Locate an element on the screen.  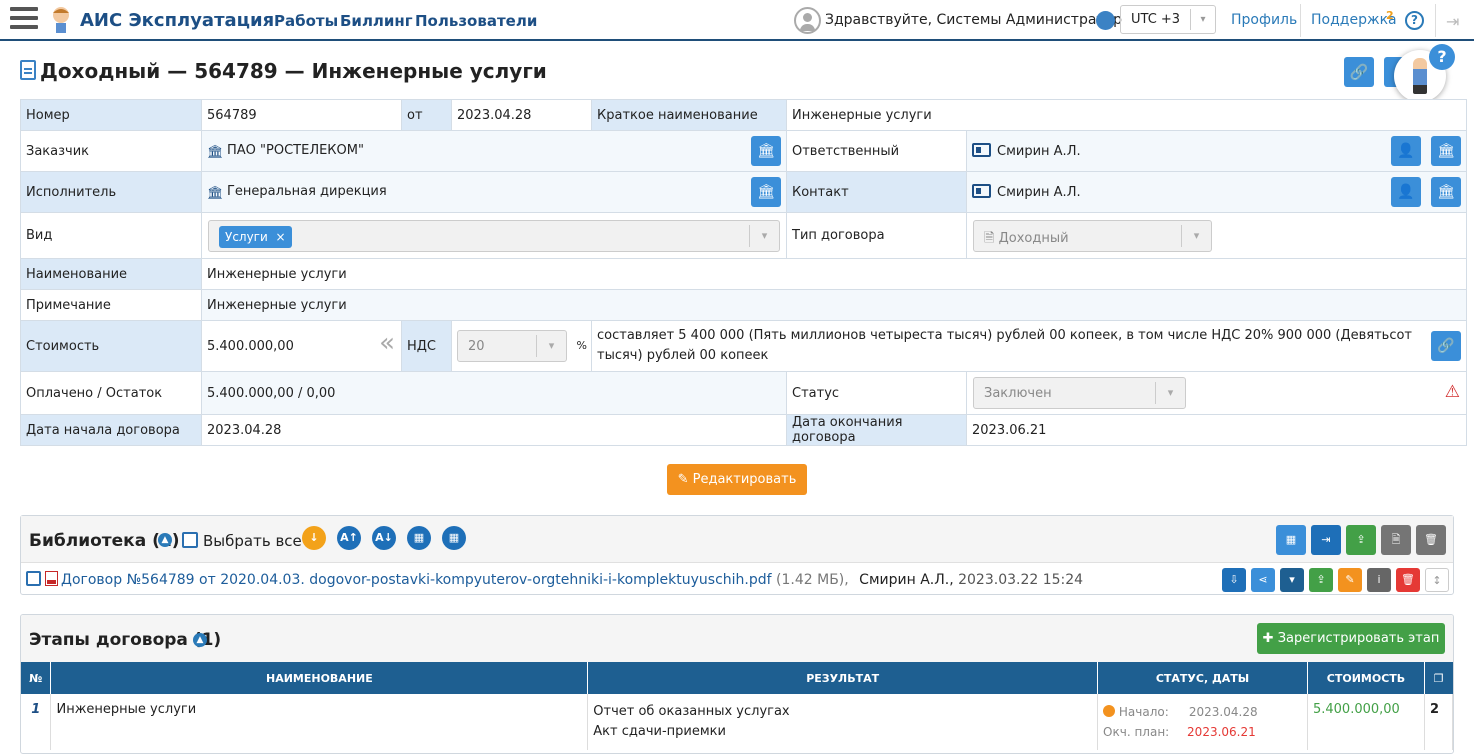
cost-cell: 5.400.000,00 « is located at coordinates (301, 346).